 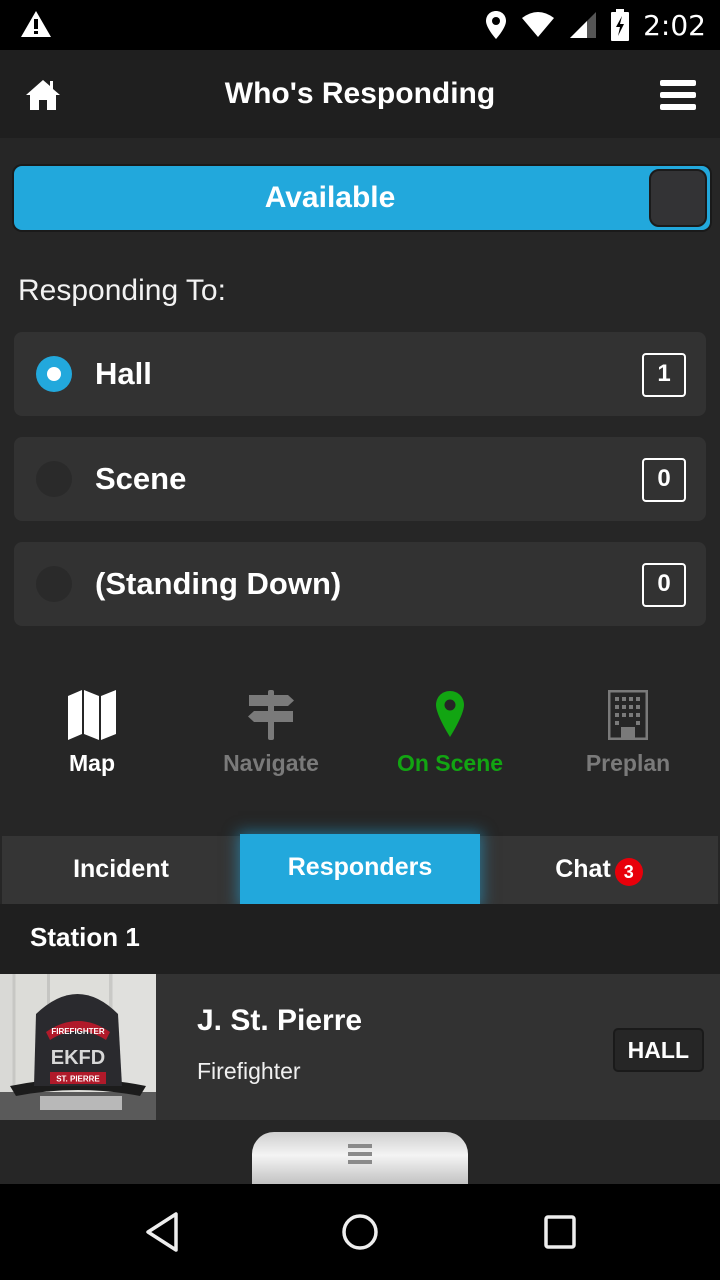 I want to click on responder-name: J. St. Pierre, so click(x=280, y=1020).